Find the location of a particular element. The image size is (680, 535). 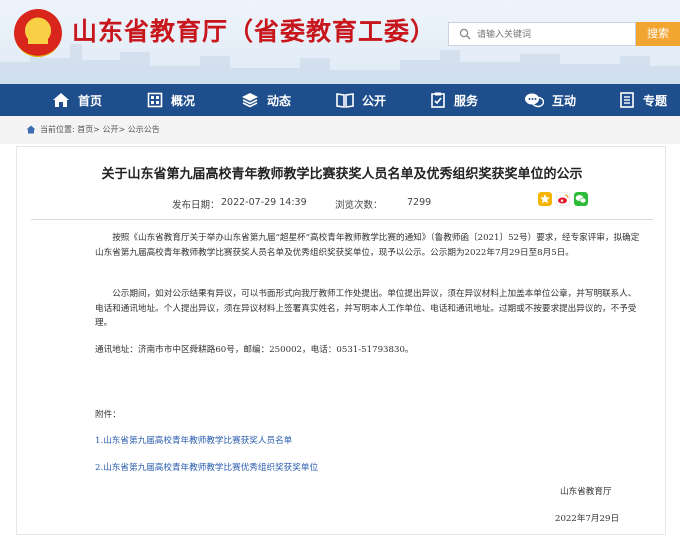

nav-item-home: 首页 is located at coordinates (77, 100).